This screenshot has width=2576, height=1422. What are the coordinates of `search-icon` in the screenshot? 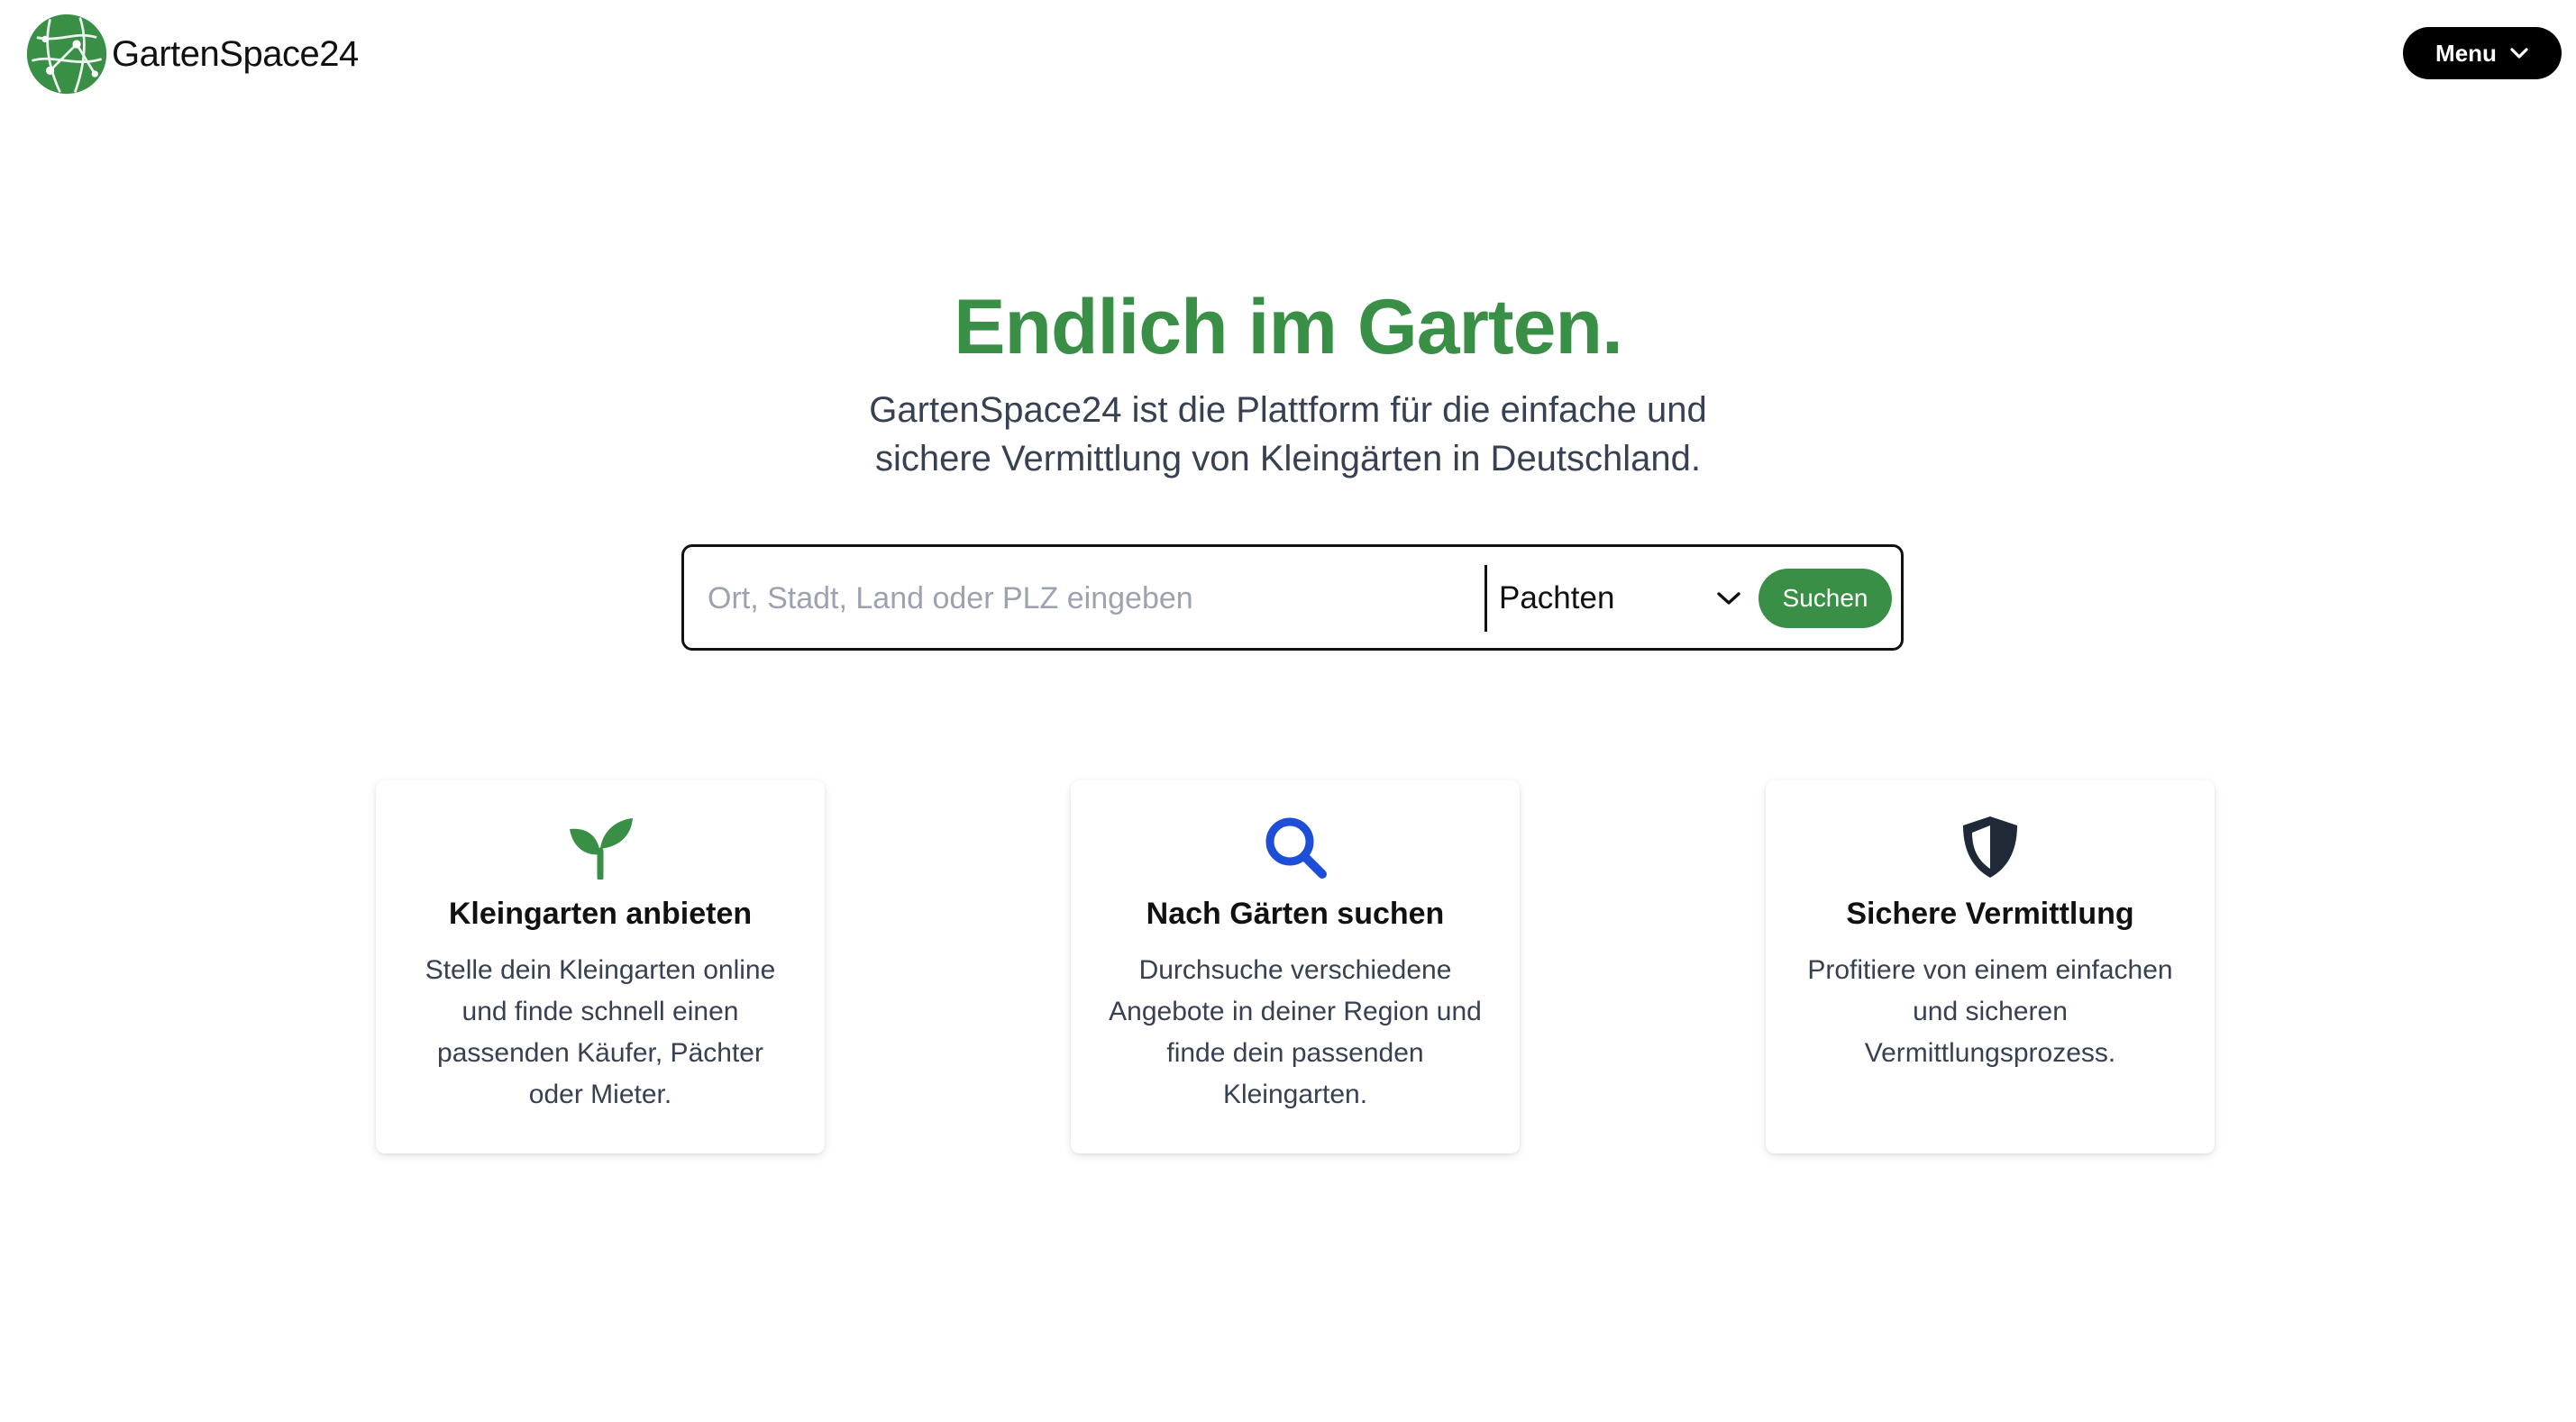 It's located at (1296, 848).